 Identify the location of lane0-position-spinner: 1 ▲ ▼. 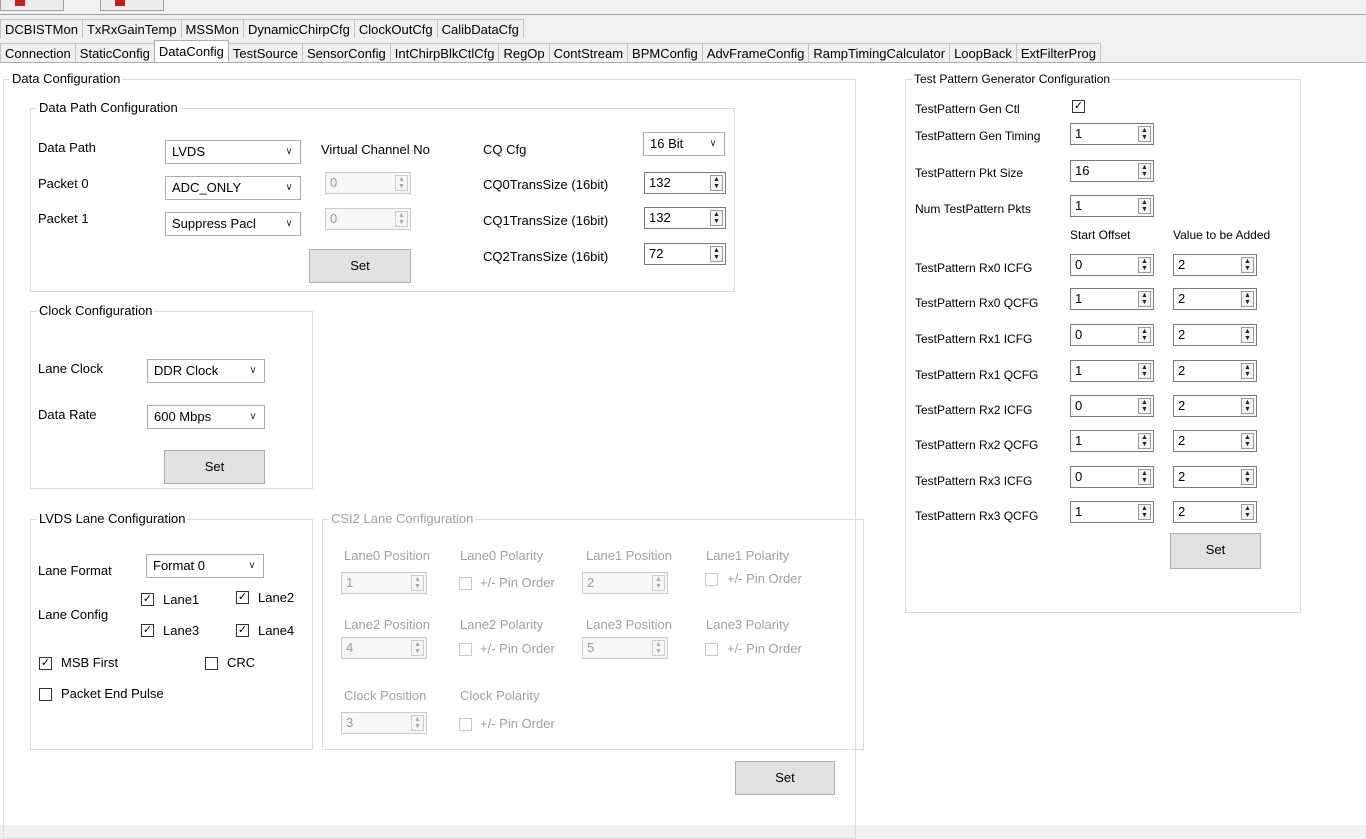
(384, 583).